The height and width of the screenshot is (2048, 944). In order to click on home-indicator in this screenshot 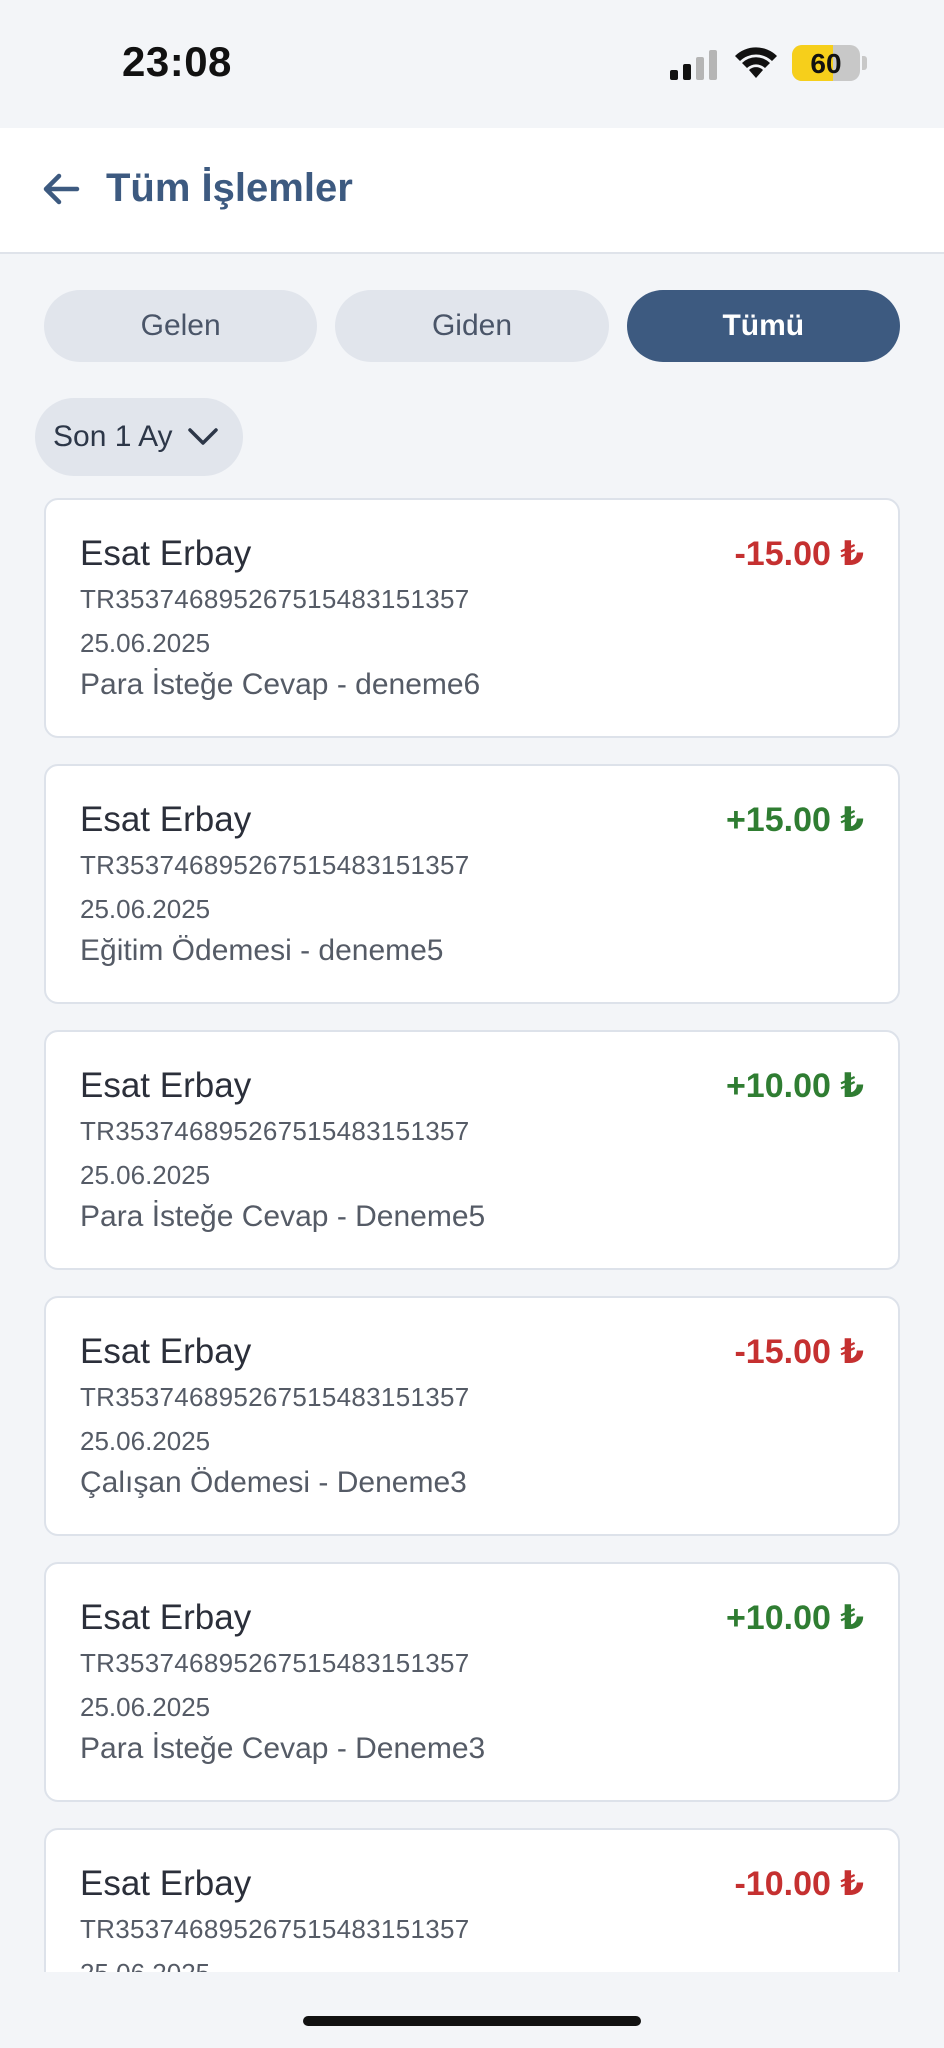, I will do `click(472, 2021)`.